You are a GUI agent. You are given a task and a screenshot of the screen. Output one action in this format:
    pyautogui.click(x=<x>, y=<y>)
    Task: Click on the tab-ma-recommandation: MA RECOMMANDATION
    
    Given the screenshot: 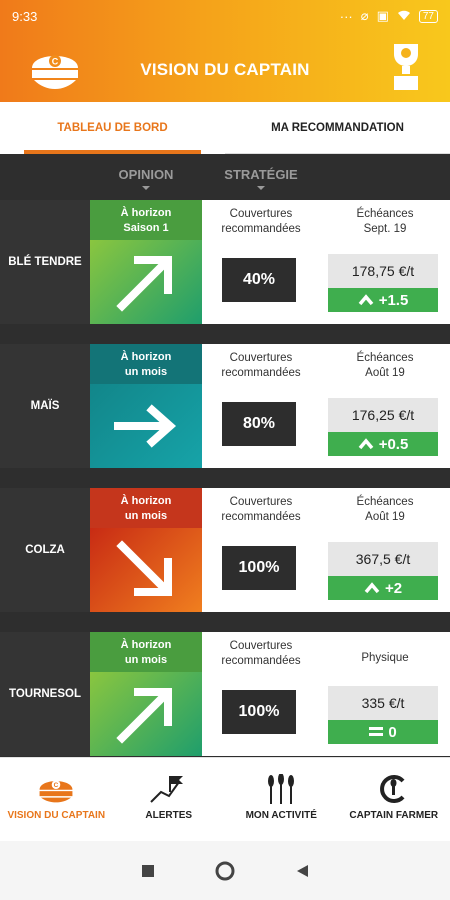 What is the action you would take?
    pyautogui.click(x=337, y=128)
    